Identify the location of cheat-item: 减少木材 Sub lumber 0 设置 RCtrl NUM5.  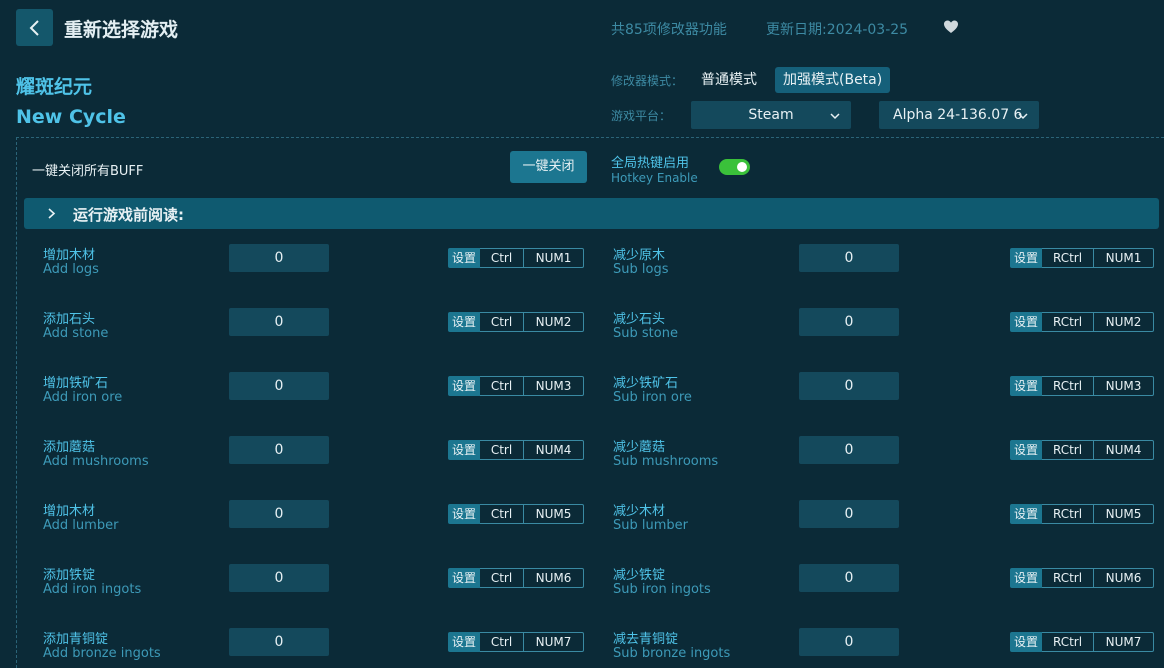
(874, 532).